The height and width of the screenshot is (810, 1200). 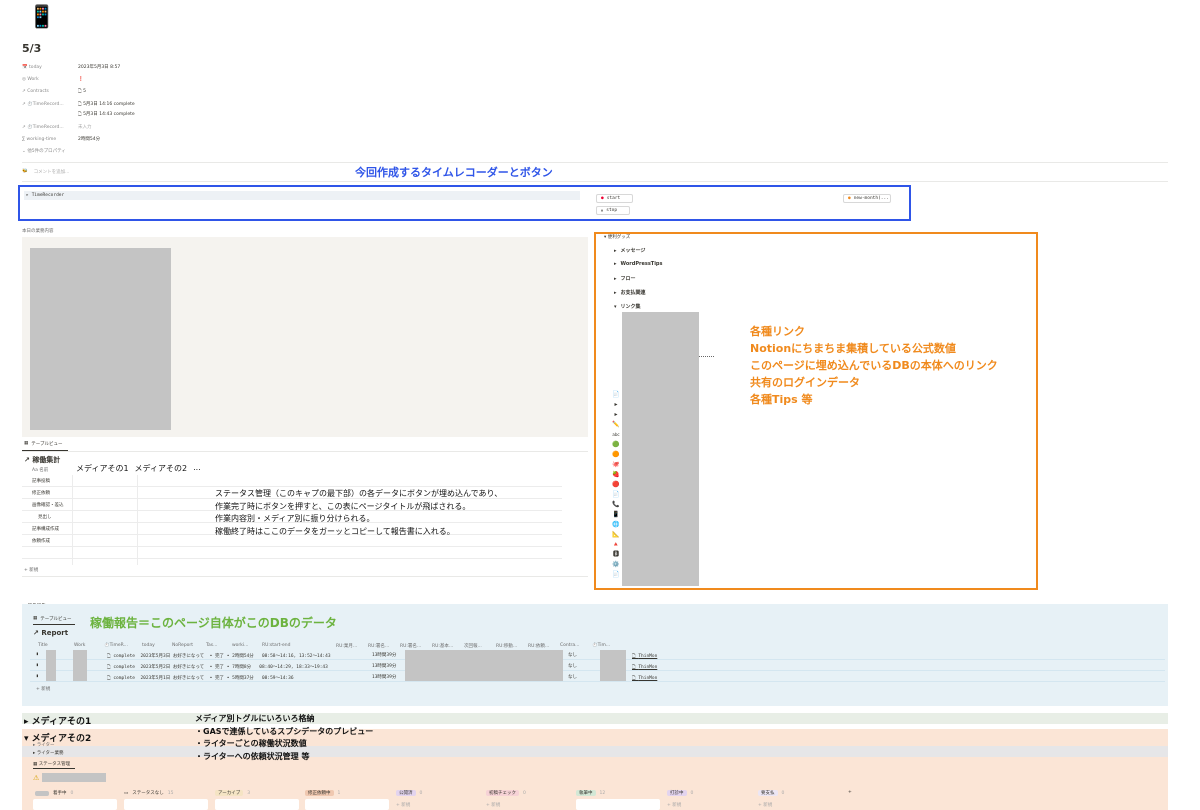 I want to click on kanban-col-revision: 修正依頼中 1, so click(x=322, y=793).